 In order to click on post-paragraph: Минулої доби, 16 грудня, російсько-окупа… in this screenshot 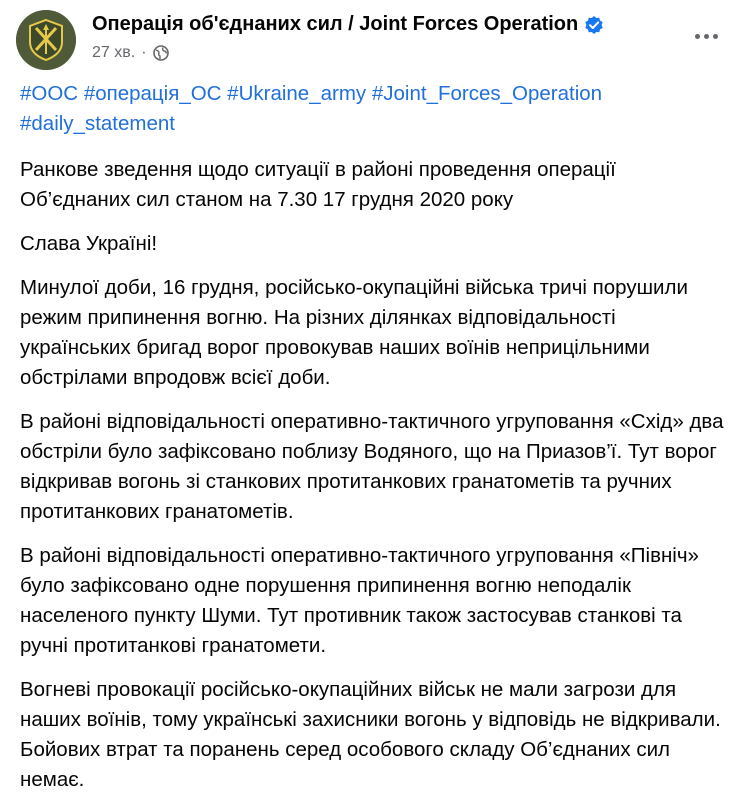, I will do `click(354, 332)`.